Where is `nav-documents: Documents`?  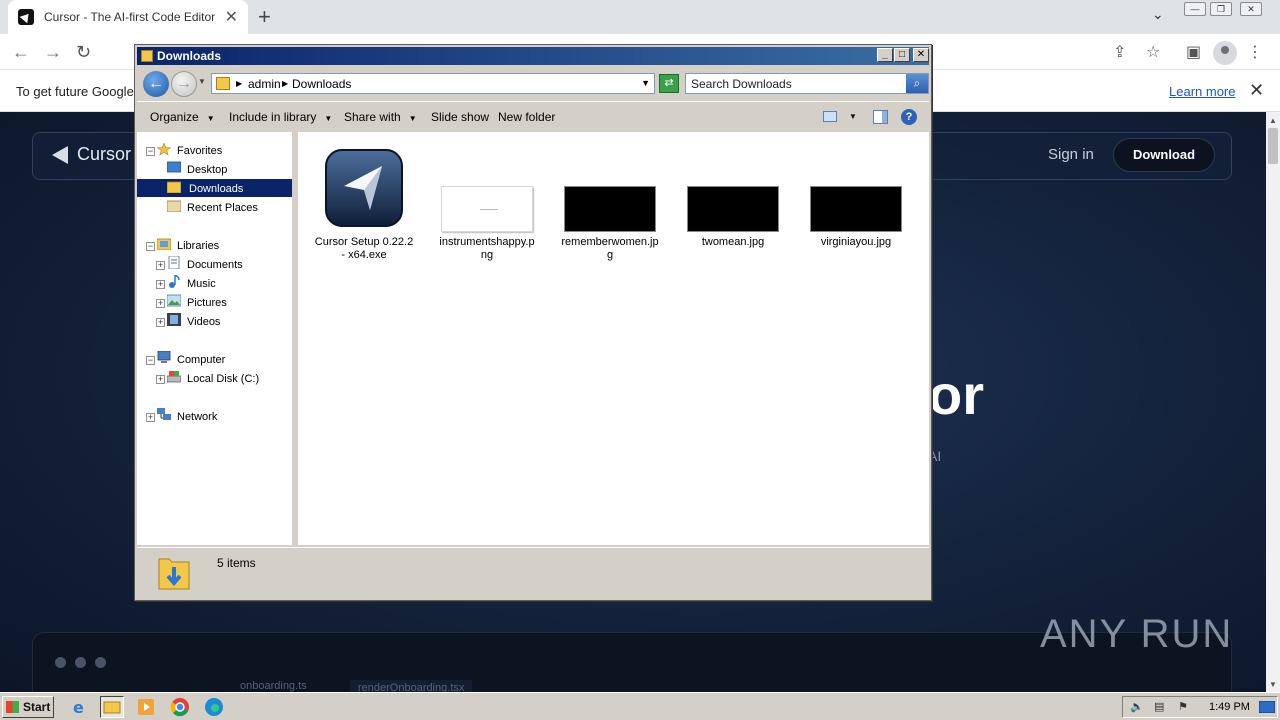
nav-documents: Documents is located at coordinates (215, 265).